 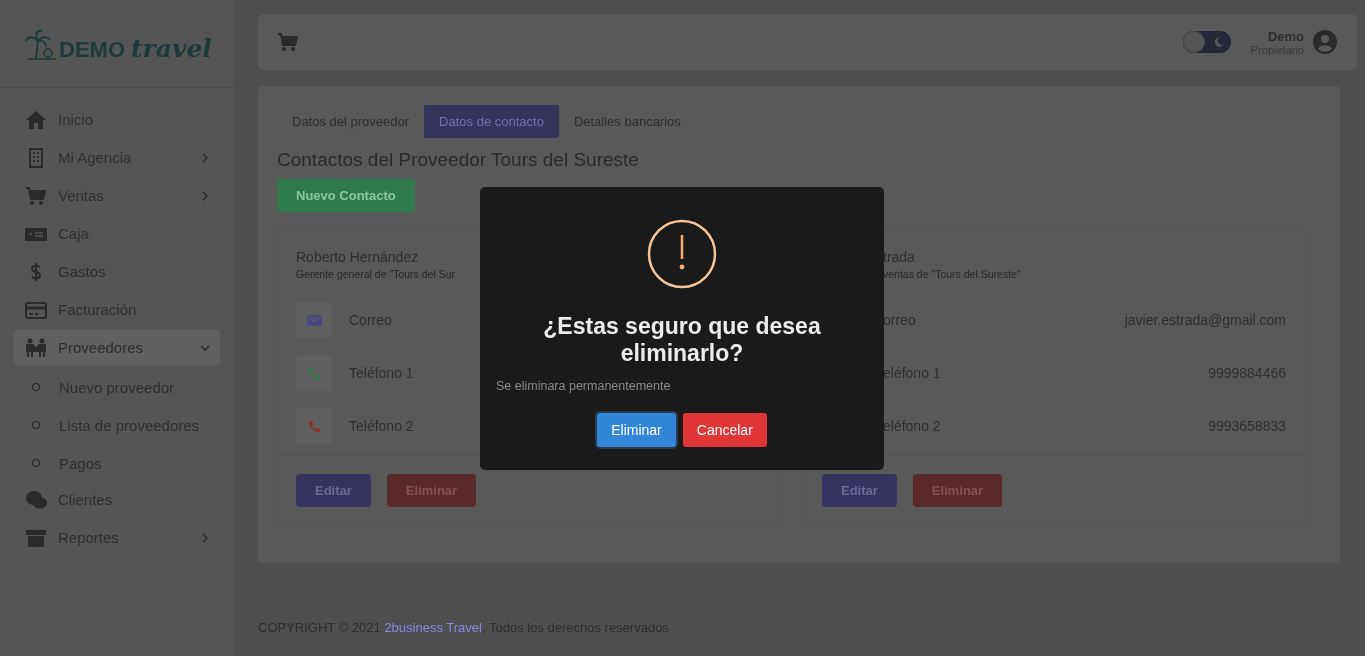 What do you see at coordinates (583, 386) in the screenshot?
I see `dialog-message: Se eliminara permanentemente` at bounding box center [583, 386].